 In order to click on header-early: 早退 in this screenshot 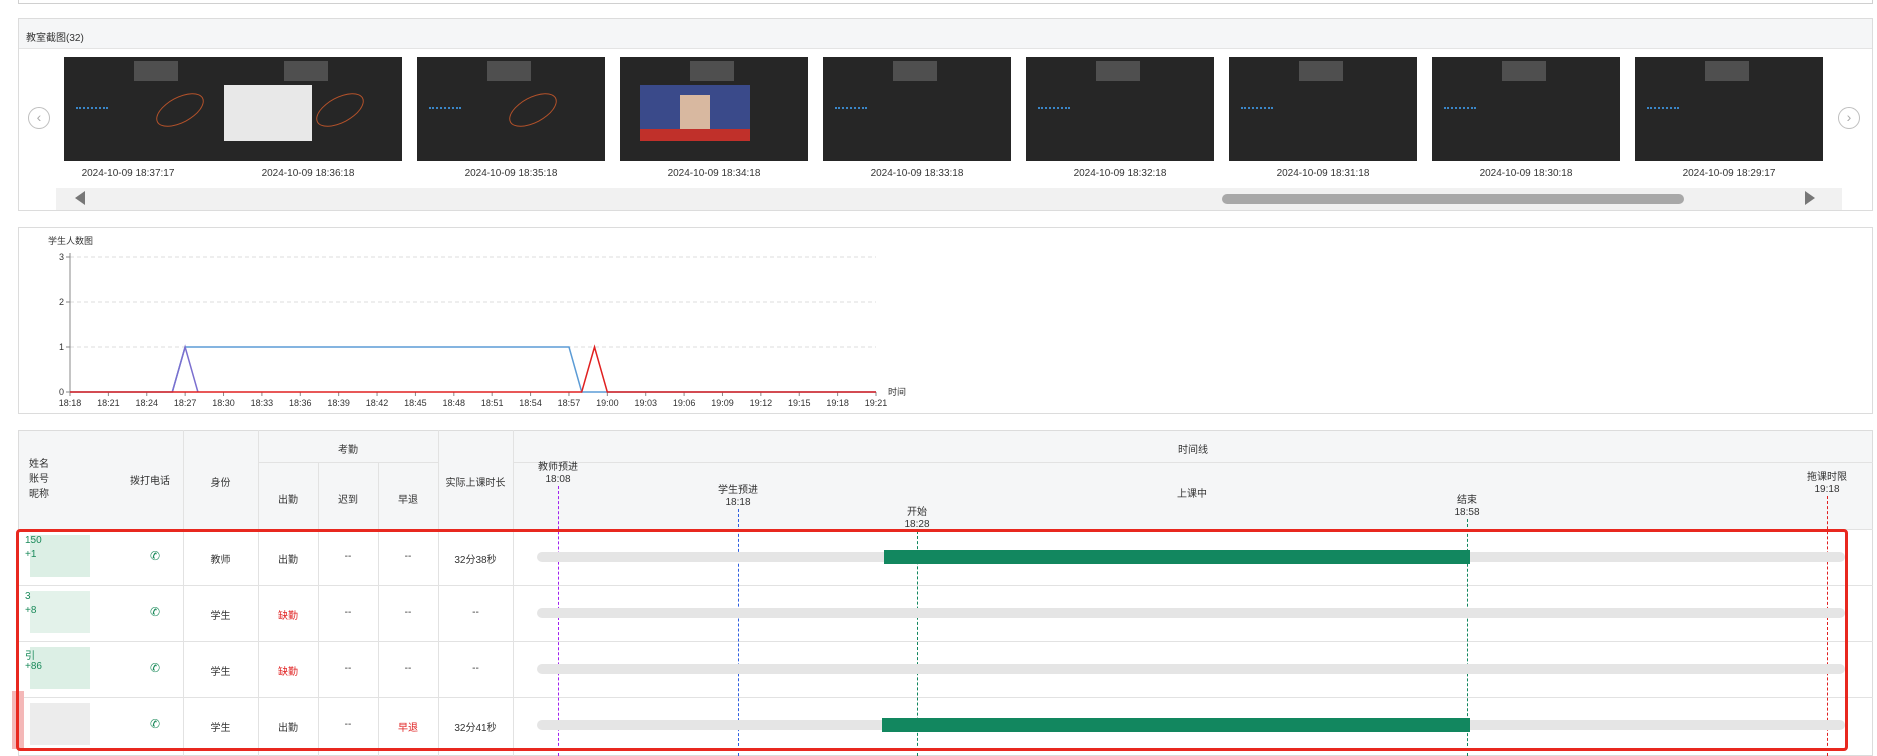, I will do `click(408, 500)`.